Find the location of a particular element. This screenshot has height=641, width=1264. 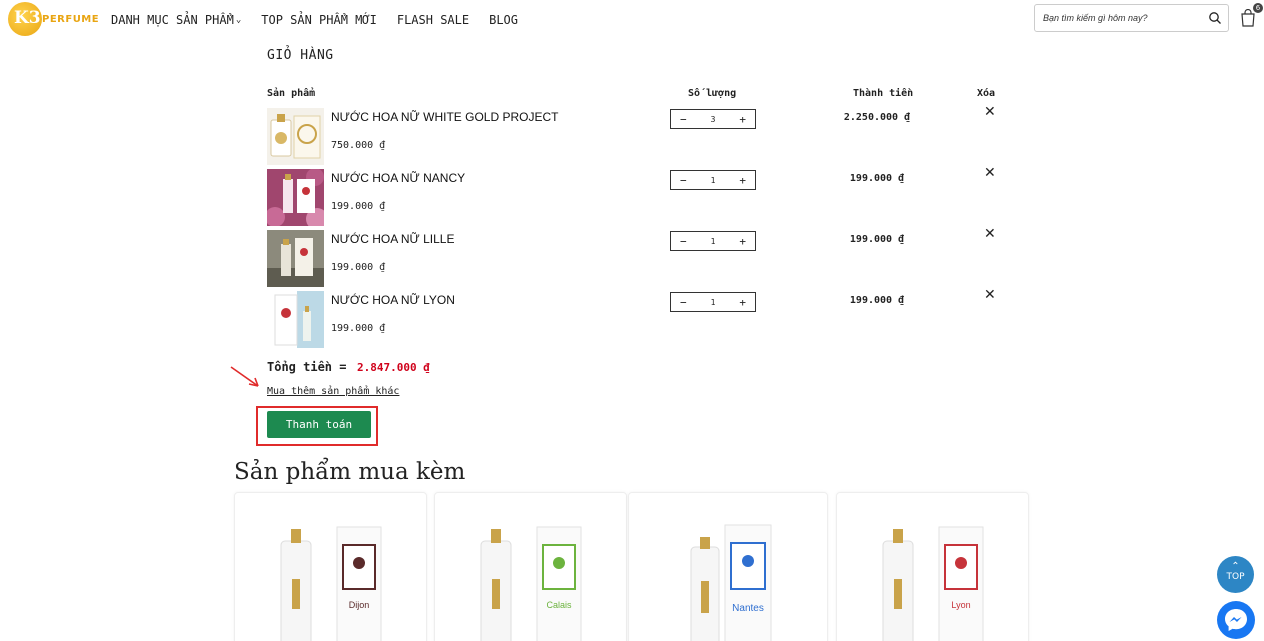

product-label: Lyon is located at coordinates (960, 605).